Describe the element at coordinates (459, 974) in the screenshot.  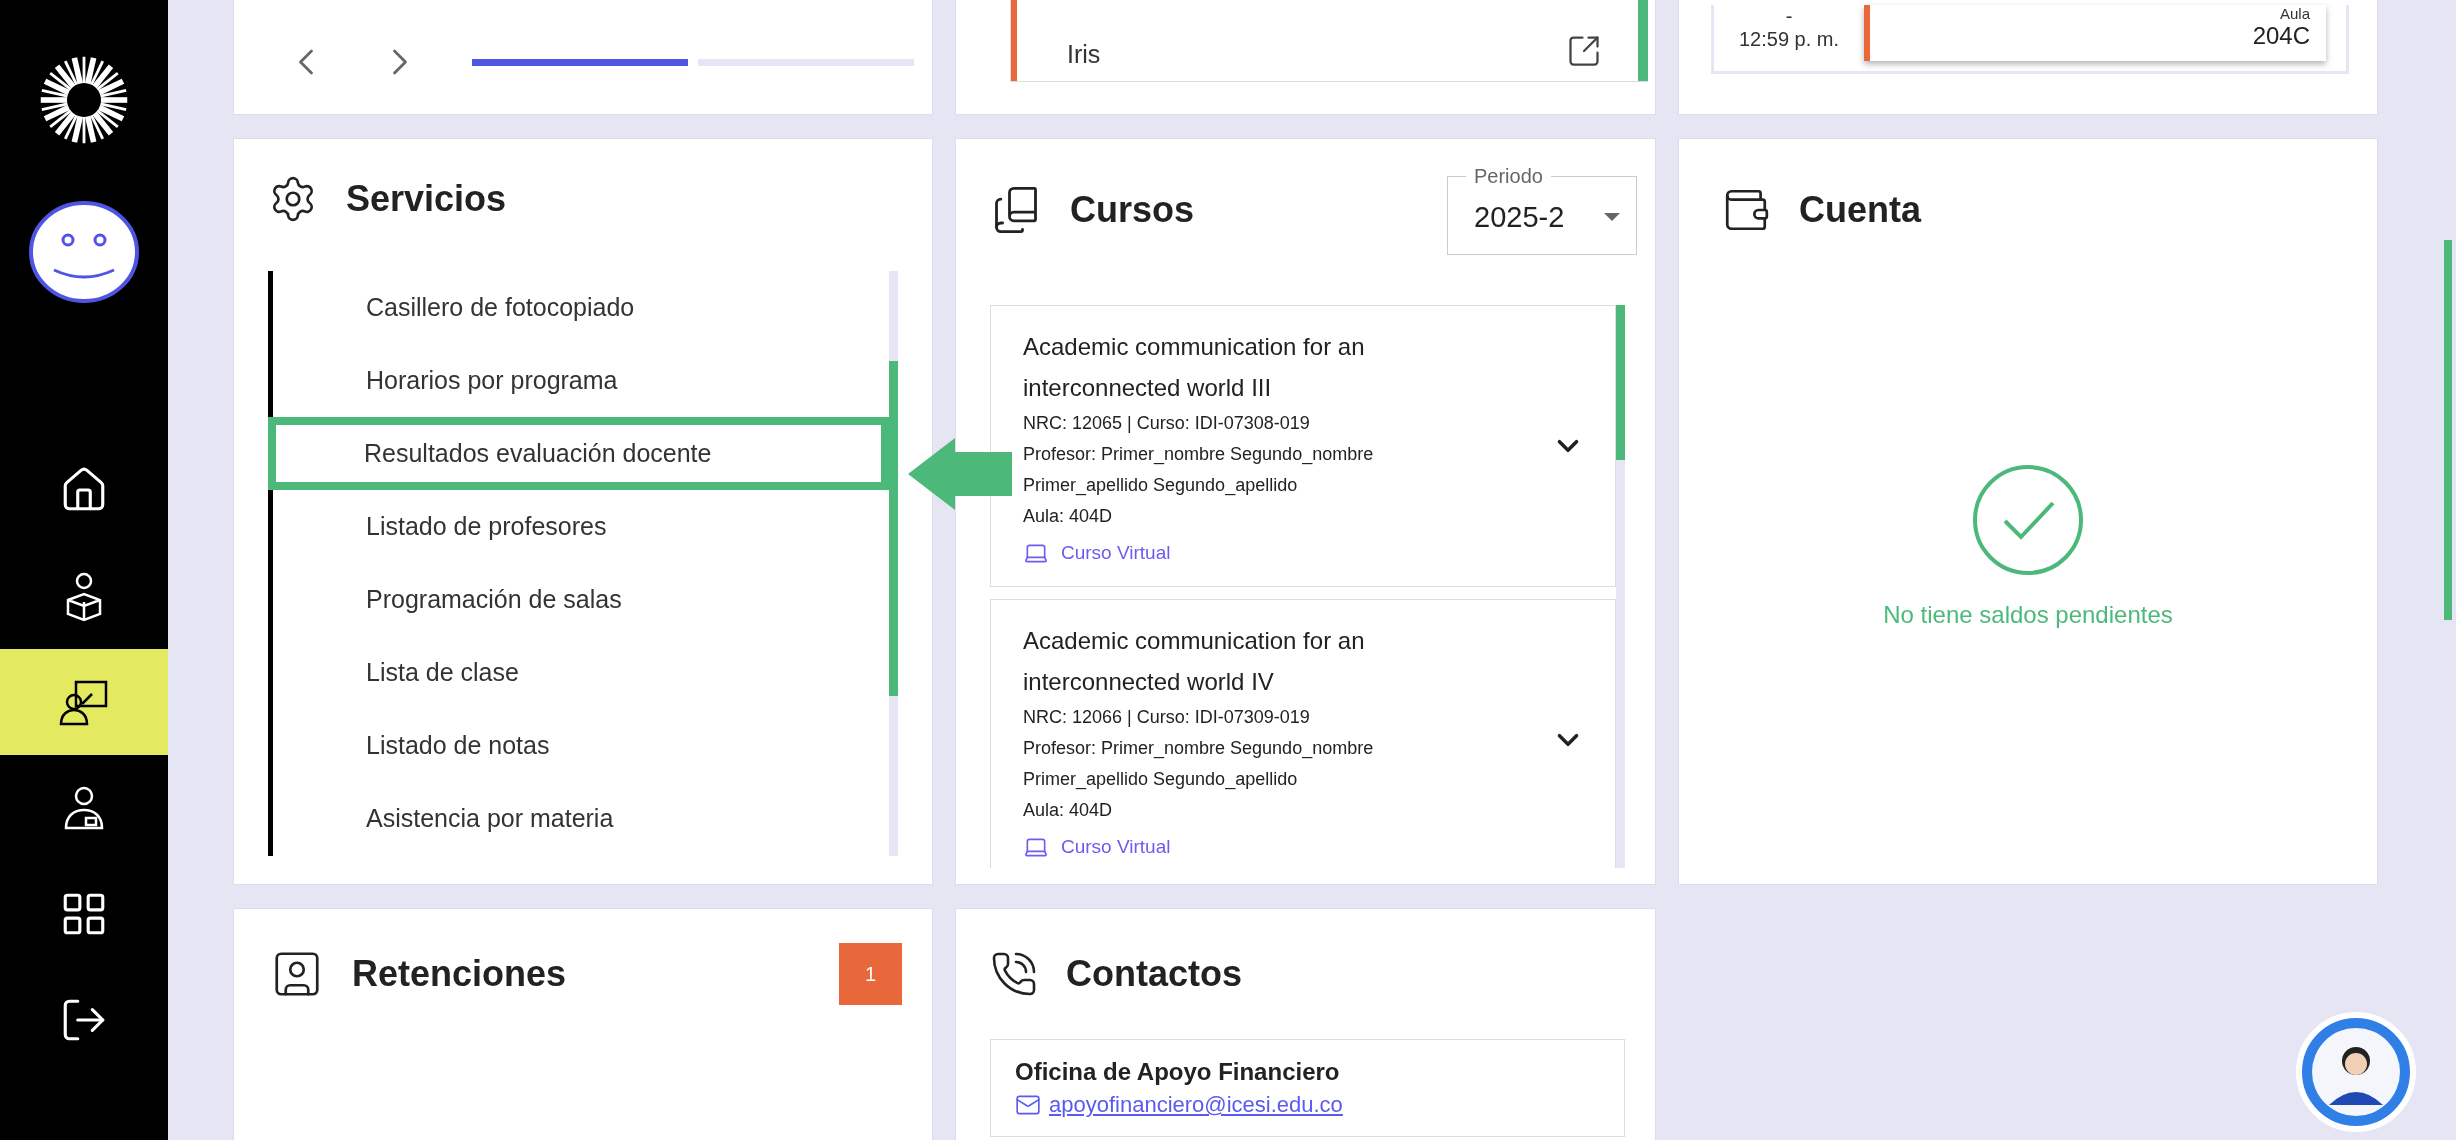
I see `card-title: Retenciones` at that location.